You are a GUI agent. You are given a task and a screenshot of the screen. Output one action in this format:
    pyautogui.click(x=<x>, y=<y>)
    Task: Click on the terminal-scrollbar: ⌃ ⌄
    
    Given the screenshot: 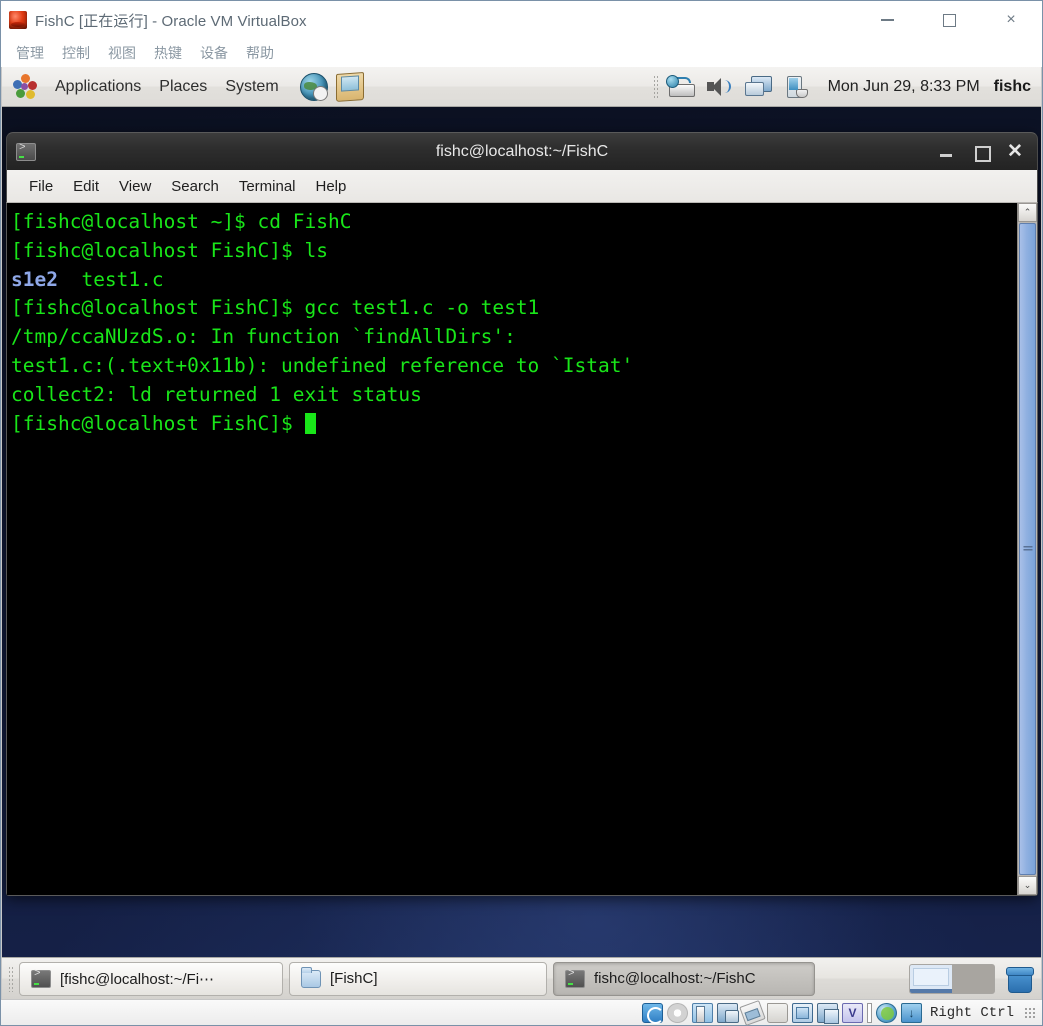 What is the action you would take?
    pyautogui.click(x=1027, y=549)
    